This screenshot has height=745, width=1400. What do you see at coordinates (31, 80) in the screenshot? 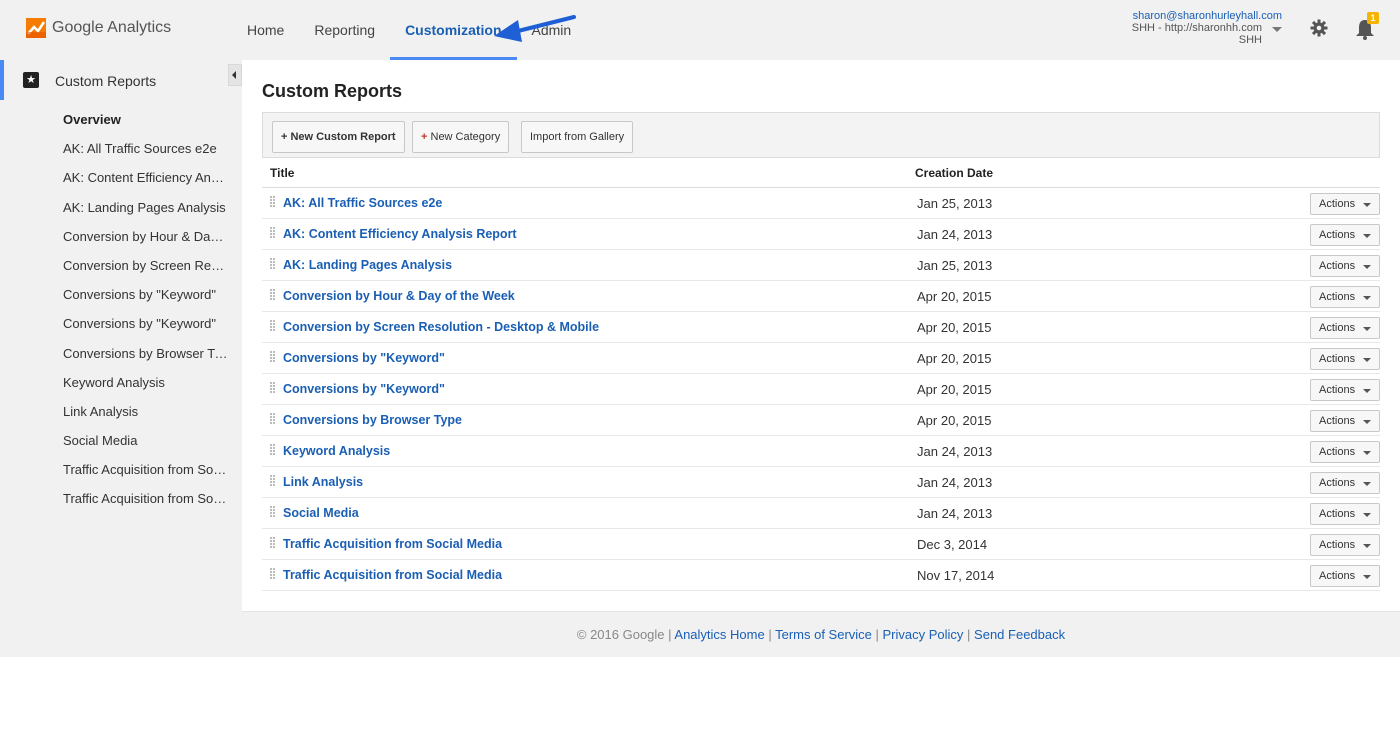
I see `star-icon: ★` at bounding box center [31, 80].